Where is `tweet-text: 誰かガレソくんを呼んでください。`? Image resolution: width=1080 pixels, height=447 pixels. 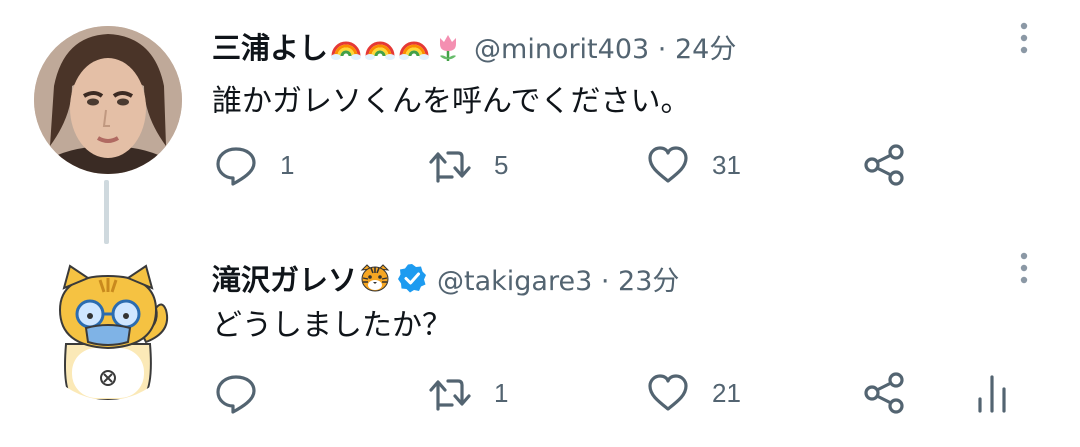 tweet-text: 誰かガレソくんを呼んでください。 is located at coordinates (451, 101).